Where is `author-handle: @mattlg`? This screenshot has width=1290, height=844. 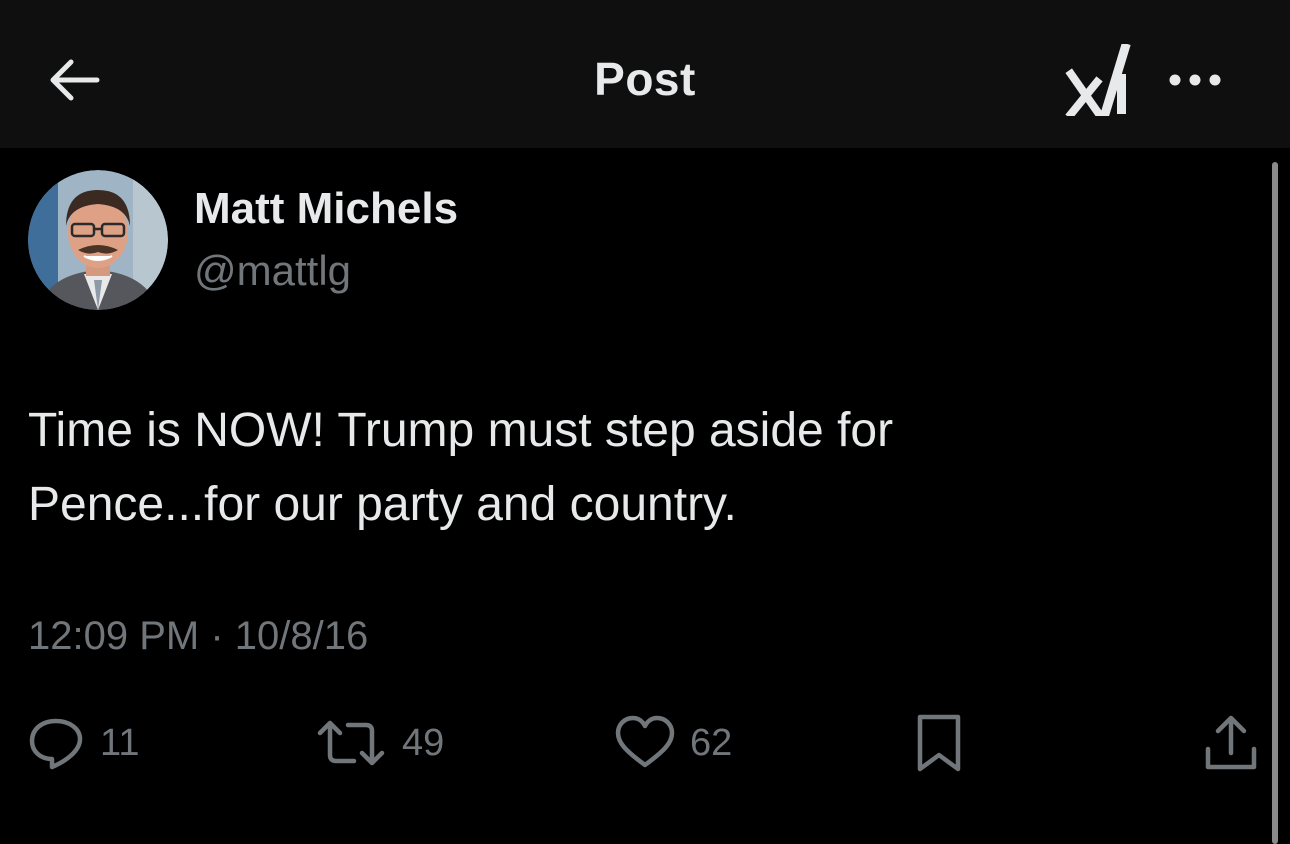
author-handle: @mattlg is located at coordinates (272, 271).